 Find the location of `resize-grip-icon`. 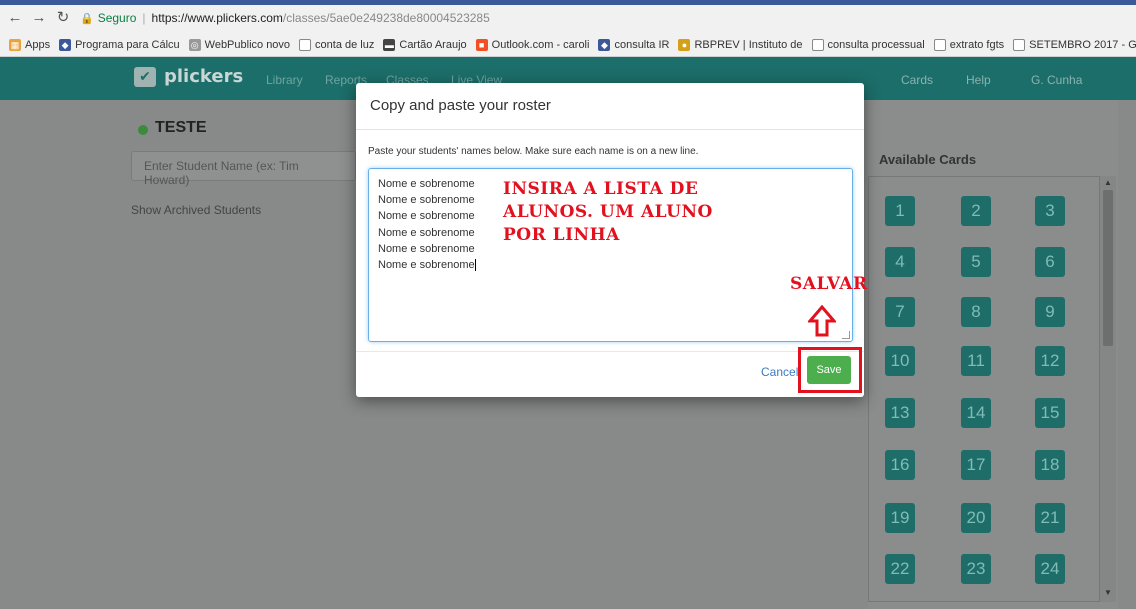

resize-grip-icon is located at coordinates (846, 335).